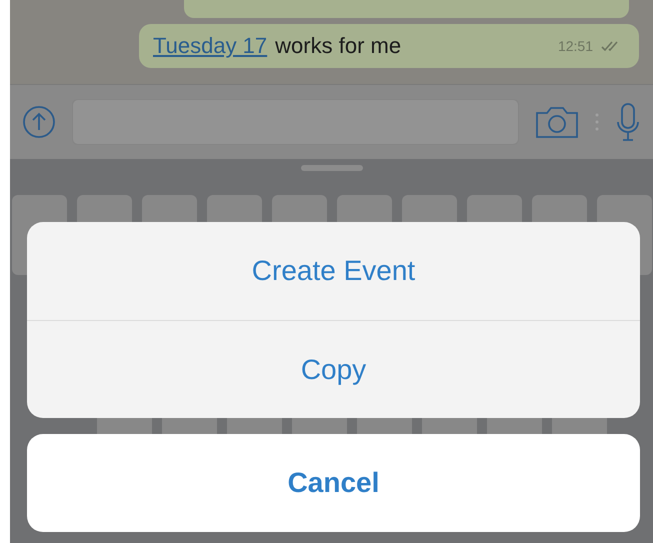 This screenshot has width=653, height=543. What do you see at coordinates (39, 122) in the screenshot?
I see `upload-icon` at bounding box center [39, 122].